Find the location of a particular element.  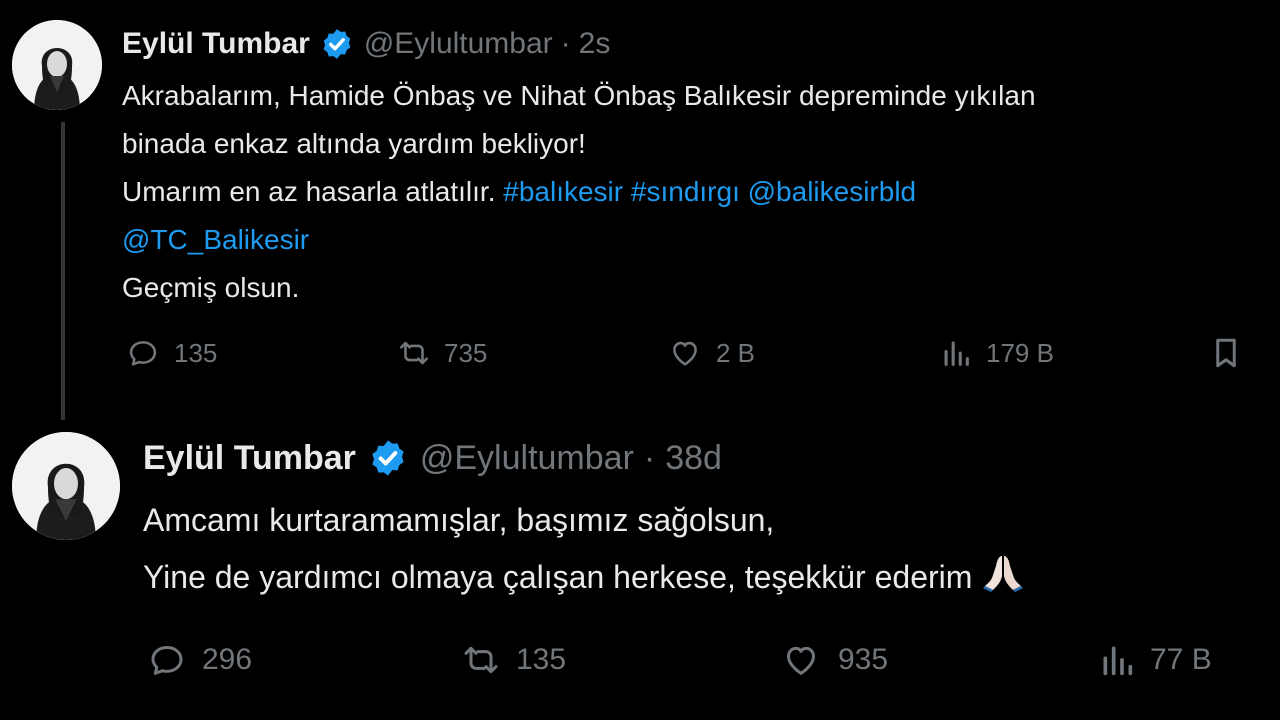

hashtag-link: #balıkesir is located at coordinates (563, 191).